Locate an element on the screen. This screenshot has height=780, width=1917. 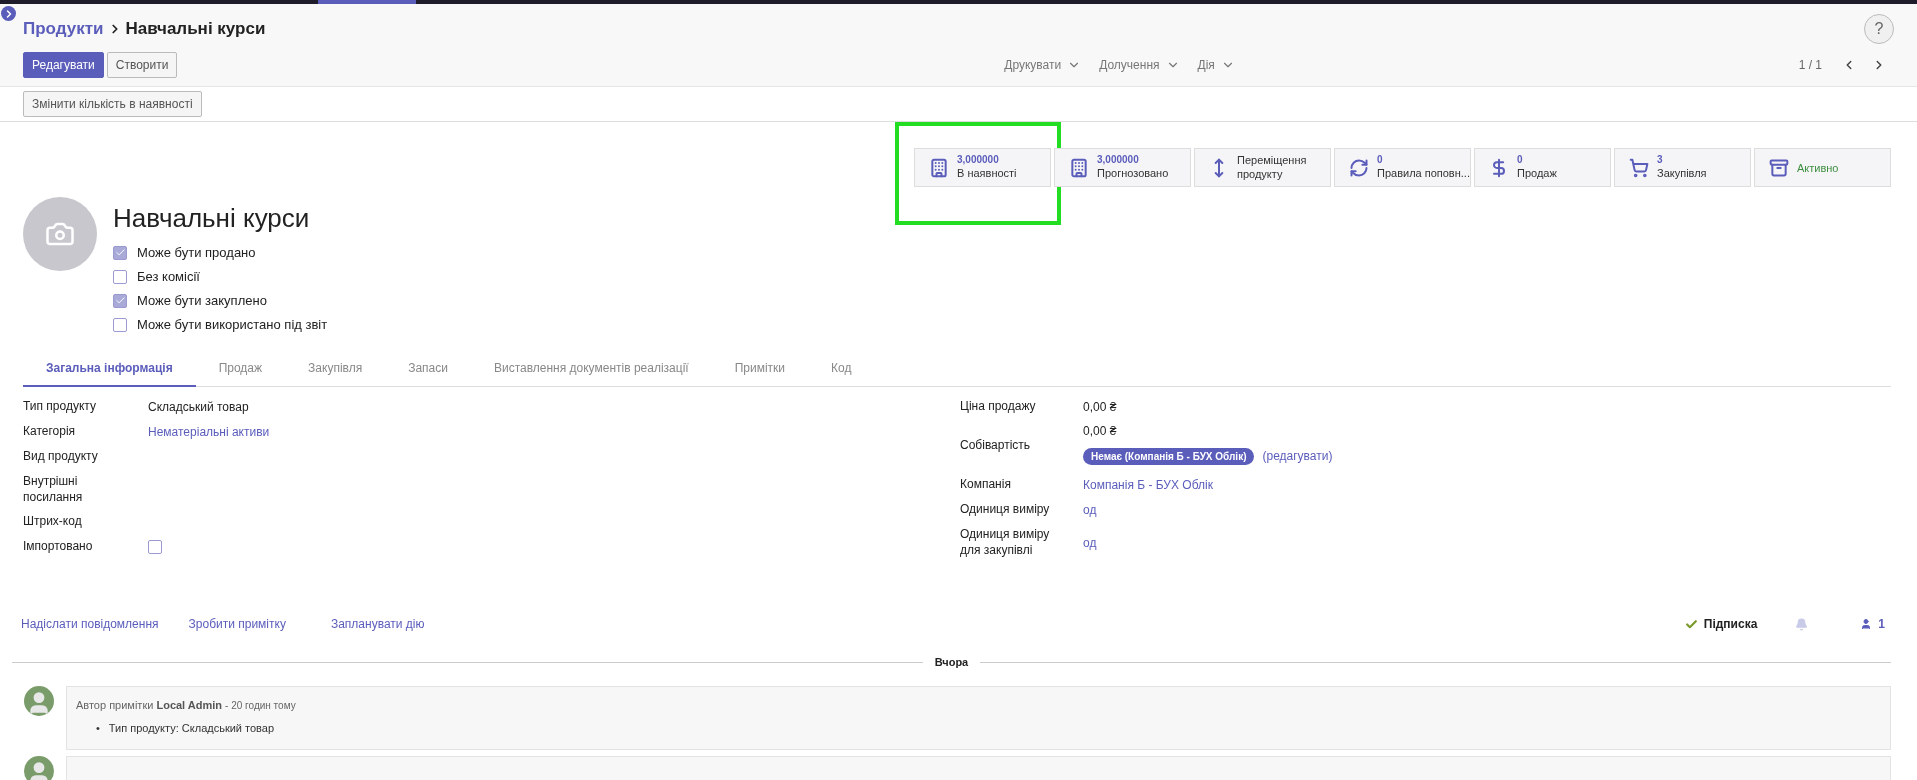
stat-button: 0 Продаж is located at coordinates (1542, 167).